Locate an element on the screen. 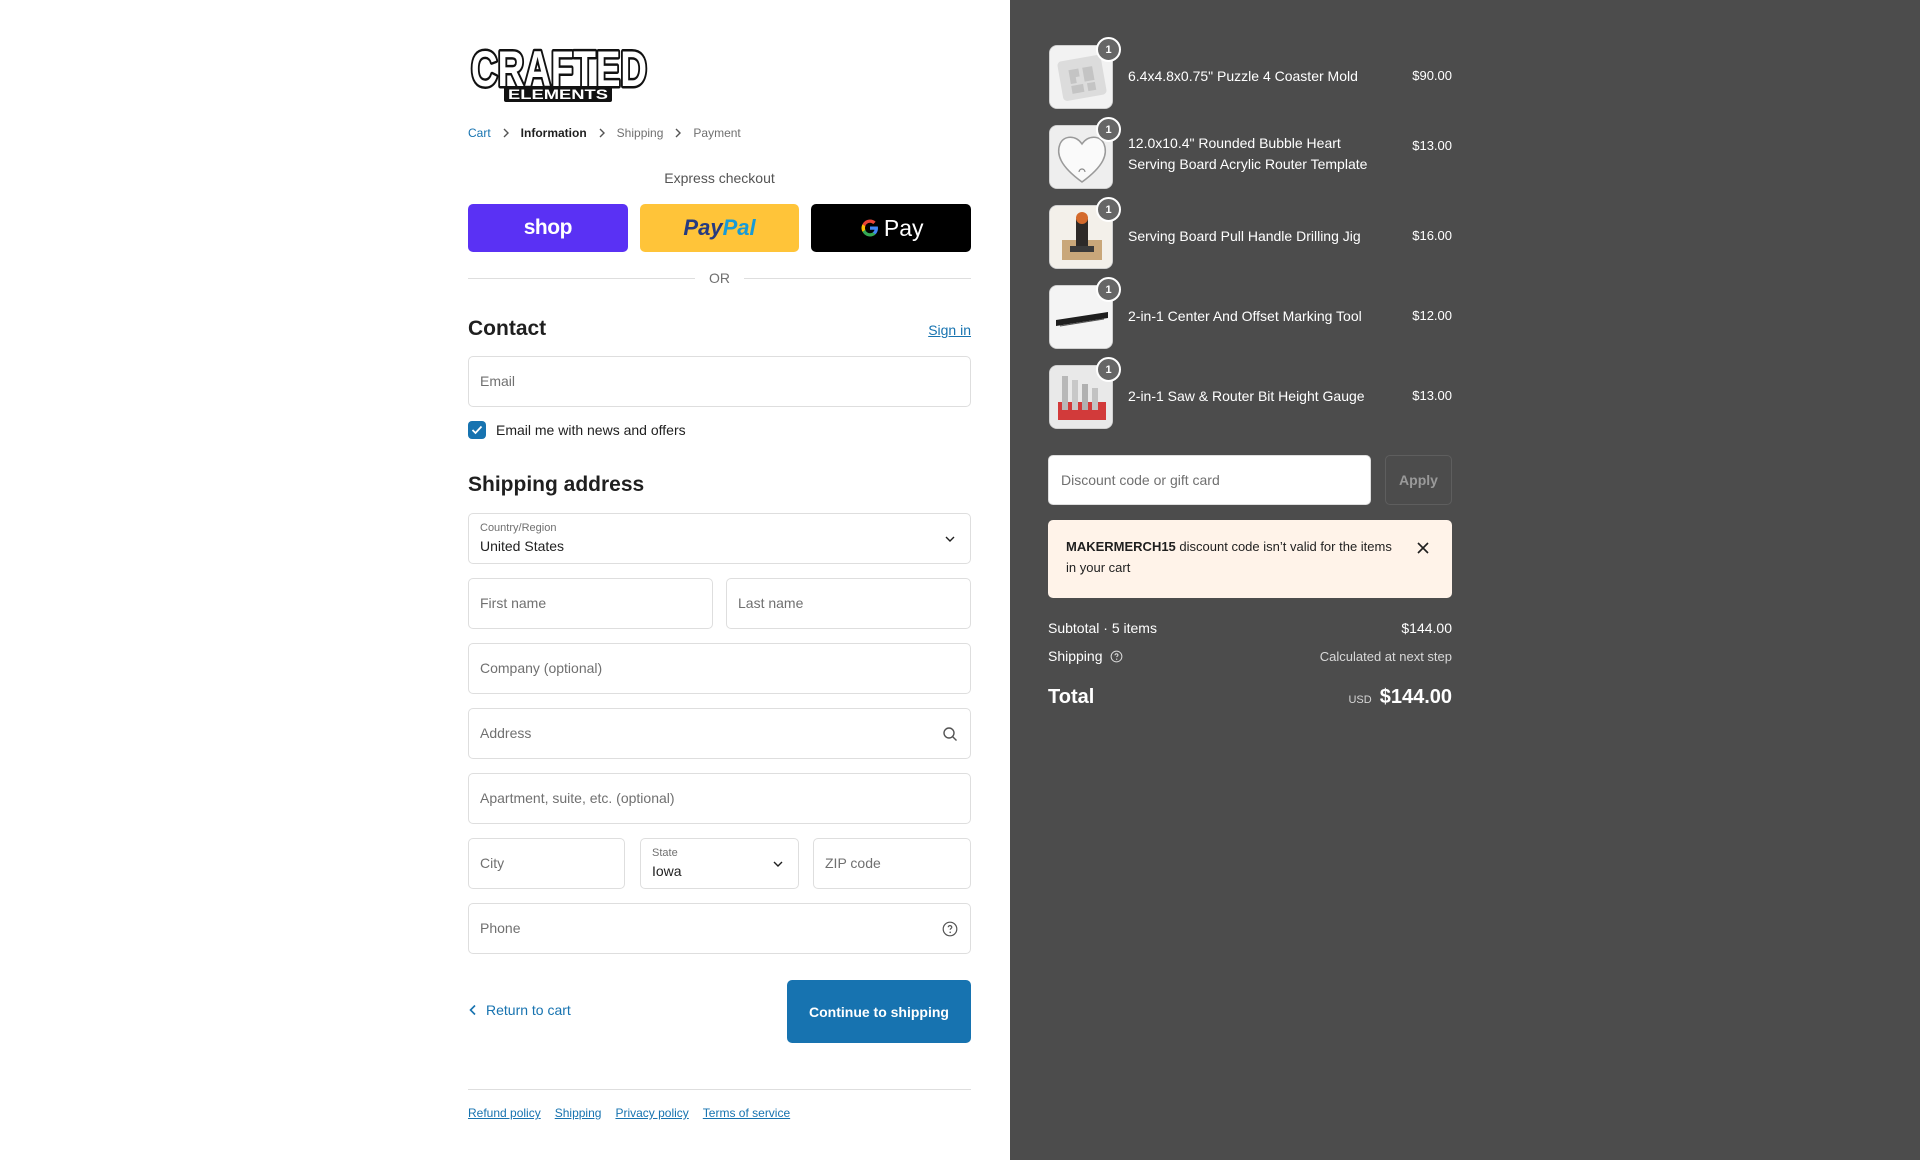  search-icon is located at coordinates (950, 734).